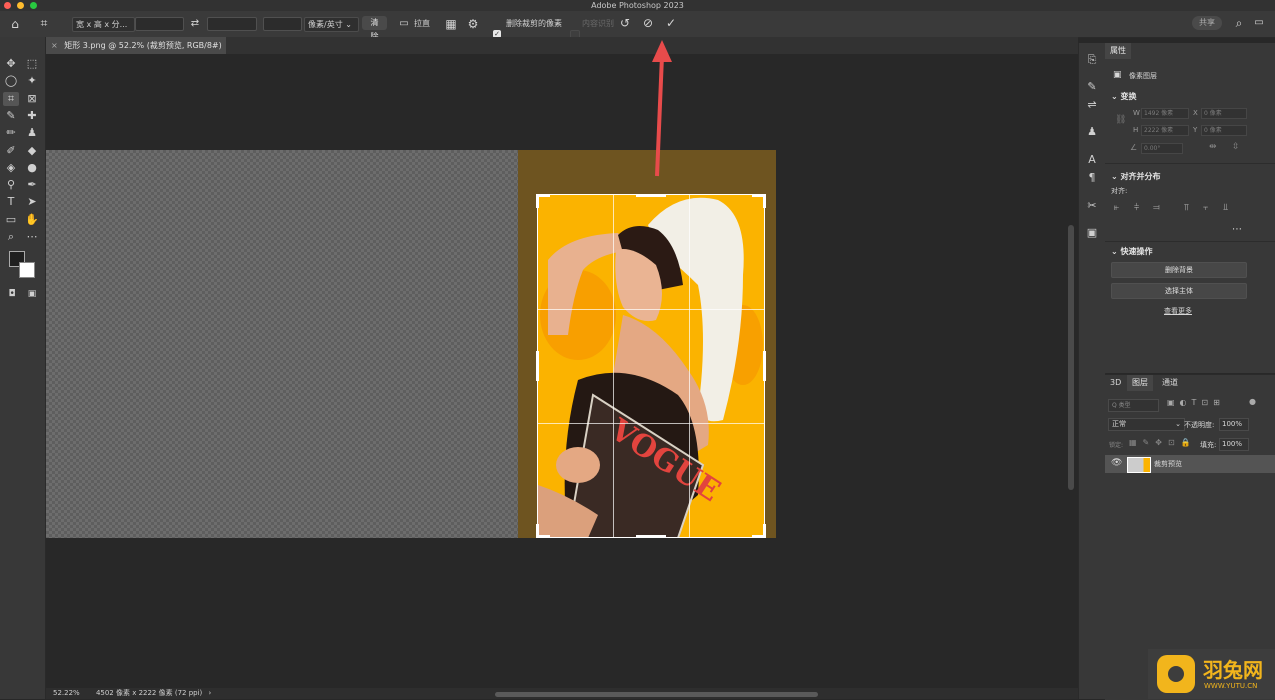 The image size is (1275, 700). What do you see at coordinates (11, 81) in the screenshot?
I see `lasso-tool-icon: ◯` at bounding box center [11, 81].